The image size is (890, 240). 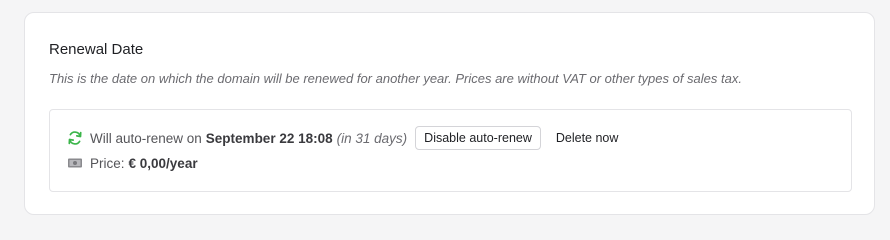 What do you see at coordinates (146, 138) in the screenshot?
I see `renewal-prefix-text: Will auto-renew on` at bounding box center [146, 138].